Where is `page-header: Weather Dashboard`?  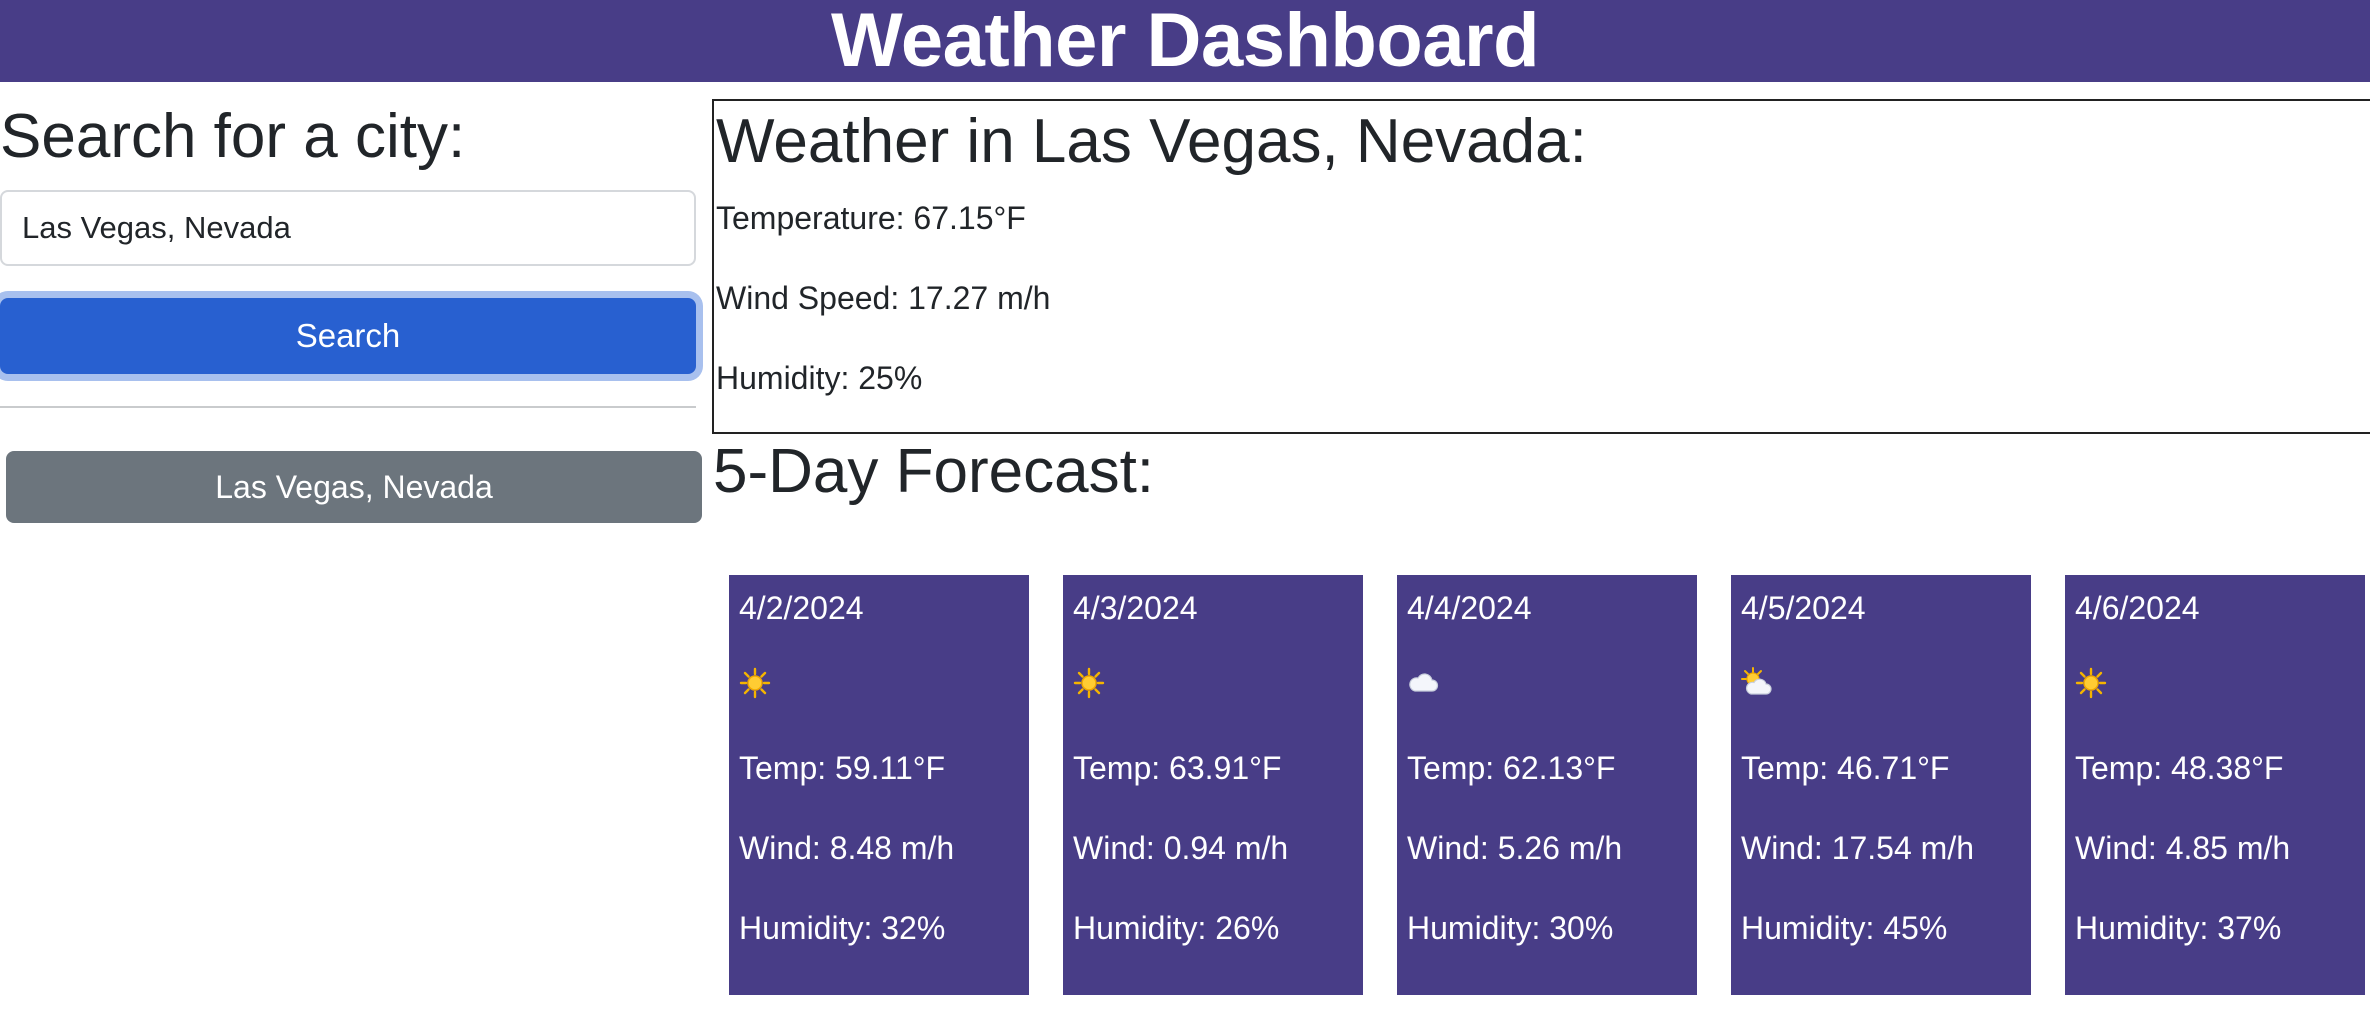 page-header: Weather Dashboard is located at coordinates (1185, 41).